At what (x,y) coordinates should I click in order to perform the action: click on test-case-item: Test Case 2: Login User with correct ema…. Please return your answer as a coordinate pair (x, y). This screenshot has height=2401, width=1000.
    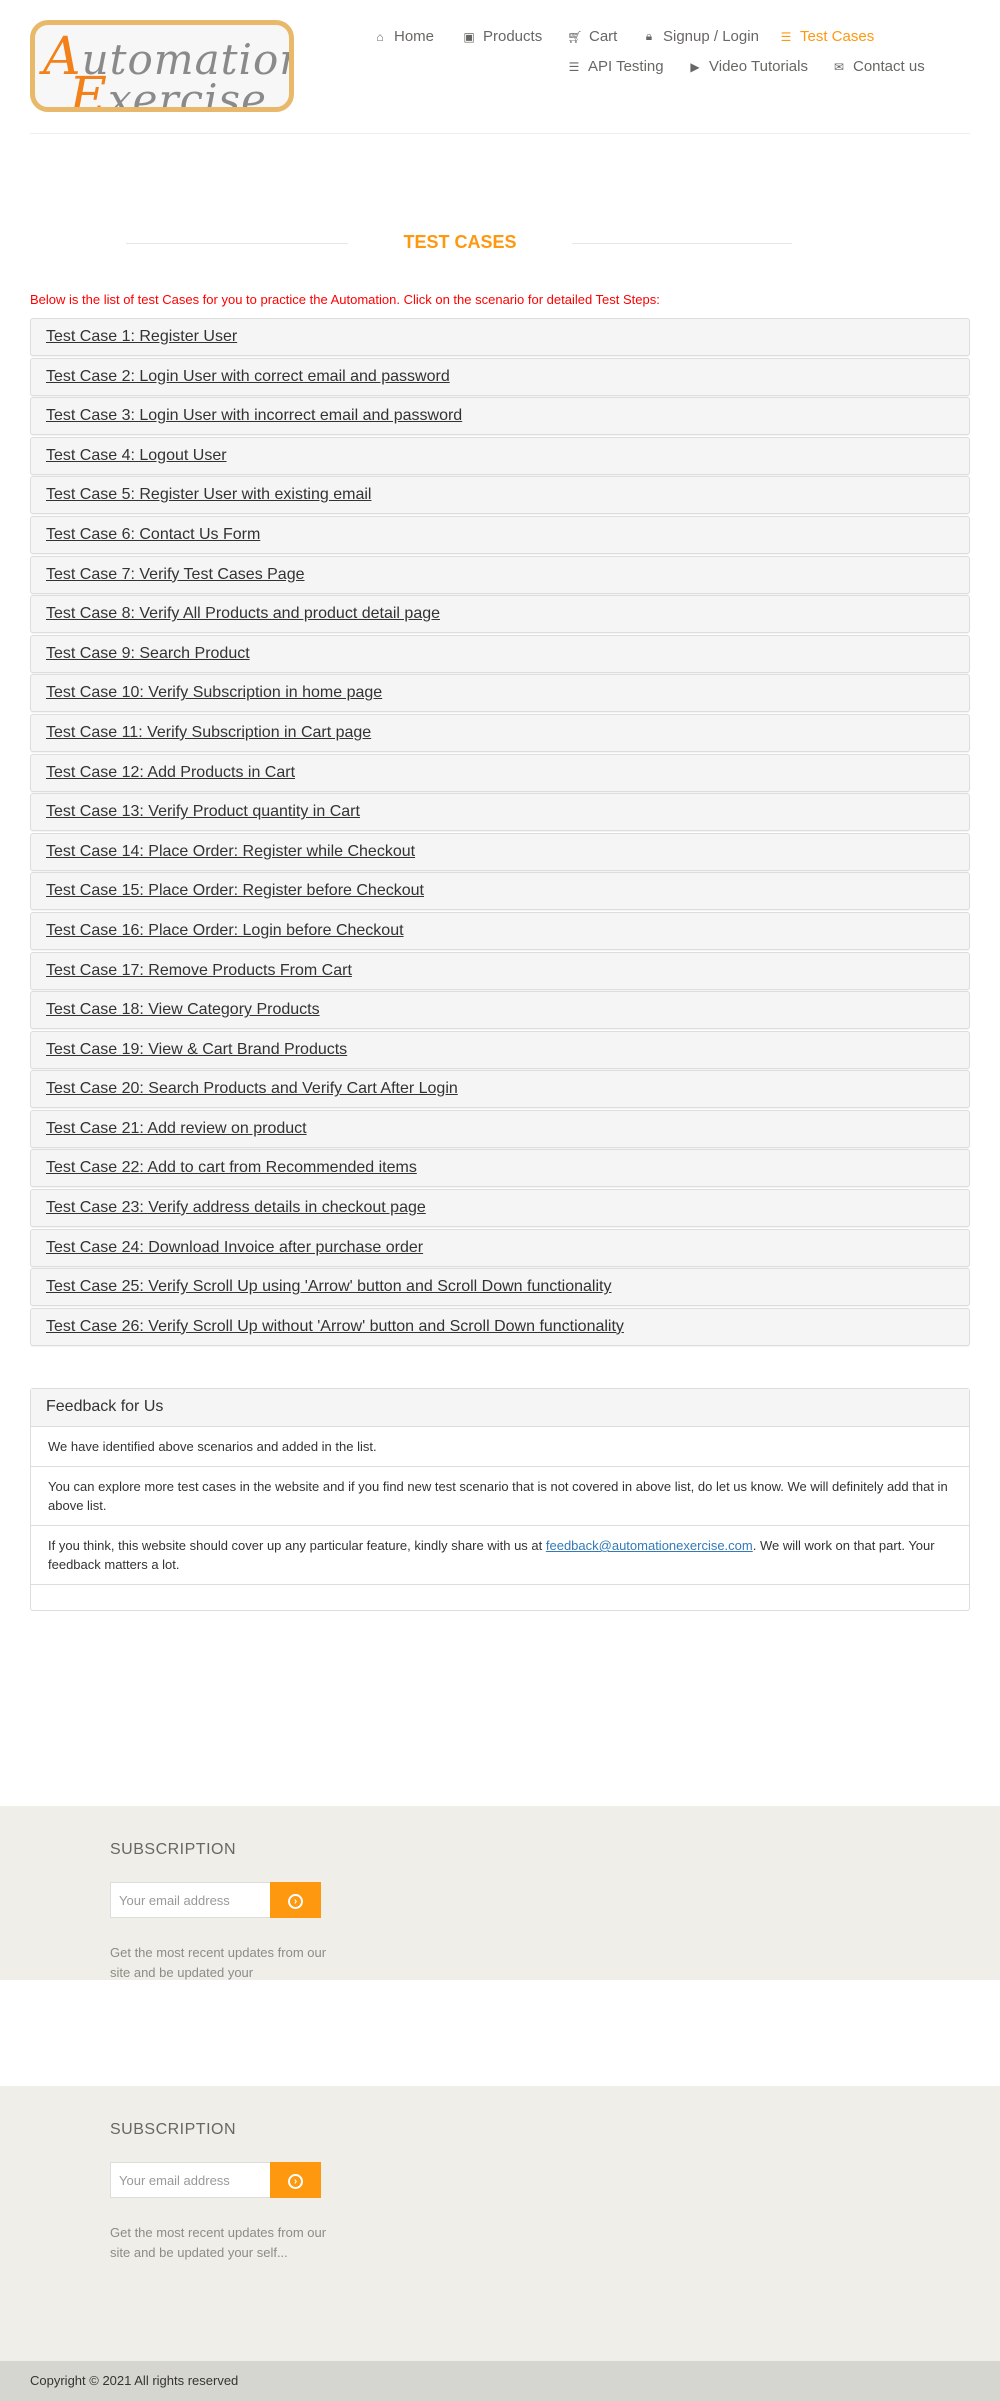
    Looking at the image, I should click on (500, 376).